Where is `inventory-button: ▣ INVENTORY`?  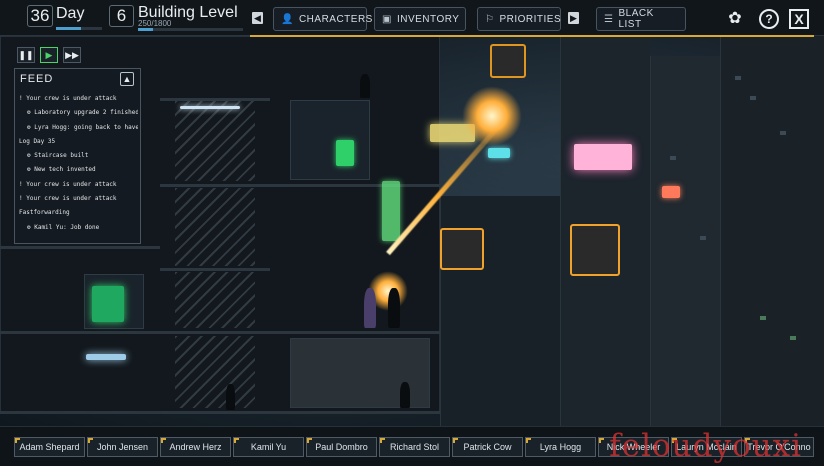 inventory-button: ▣ INVENTORY is located at coordinates (420, 19).